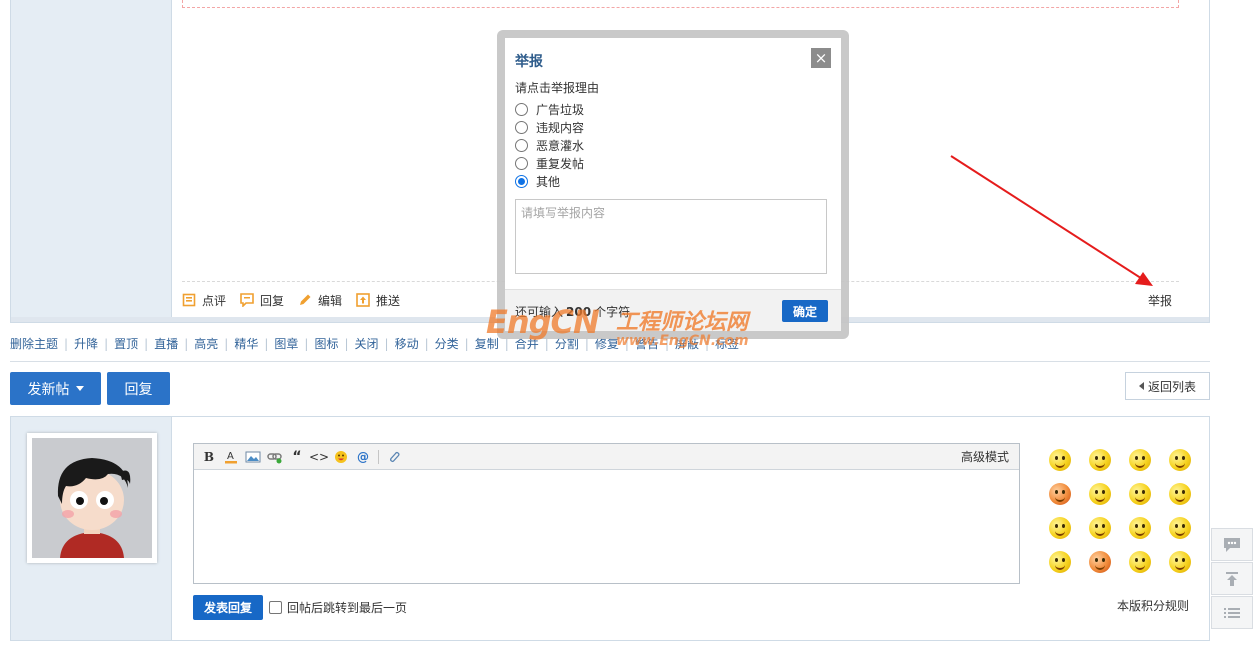  What do you see at coordinates (338, 607) in the screenshot?
I see `jump-to-last-page-option: 回帖后跳转到最后一页` at bounding box center [338, 607].